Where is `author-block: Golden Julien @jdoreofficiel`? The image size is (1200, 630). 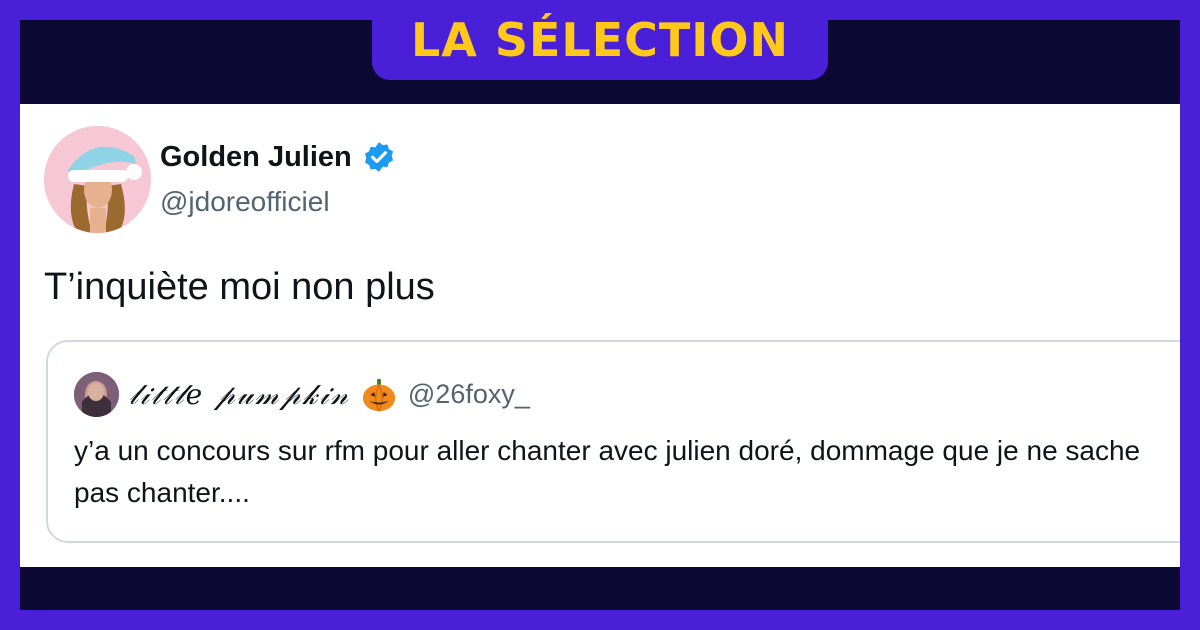 author-block: Golden Julien @jdoreofficiel is located at coordinates (278, 179).